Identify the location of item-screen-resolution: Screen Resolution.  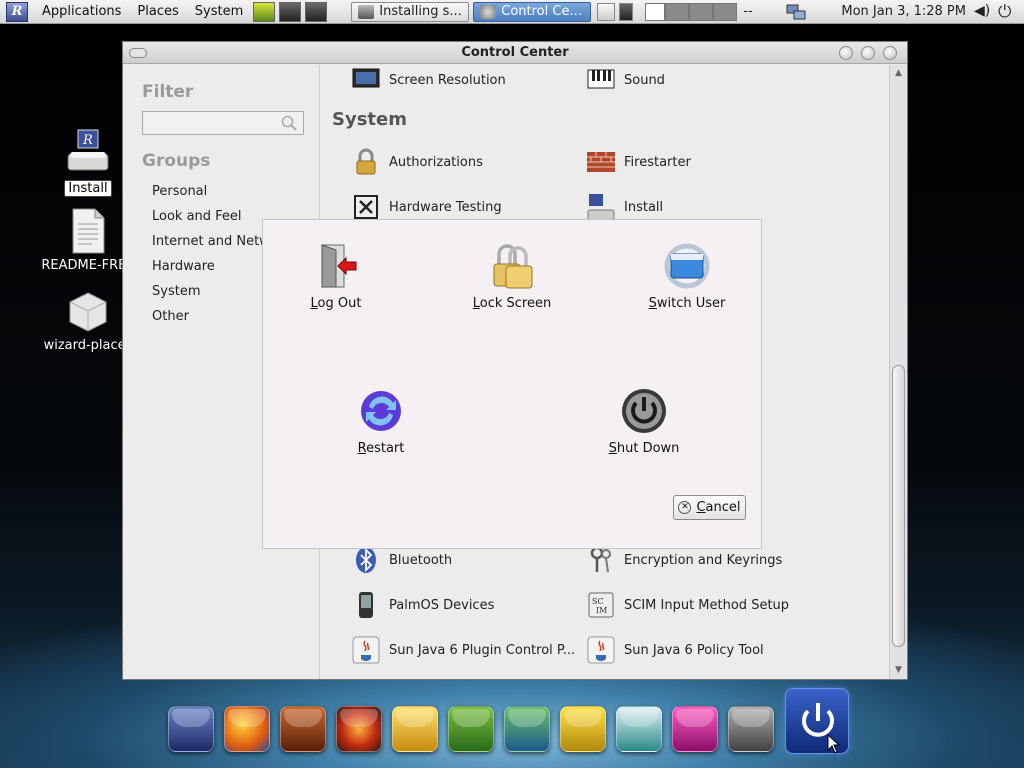
(428, 80).